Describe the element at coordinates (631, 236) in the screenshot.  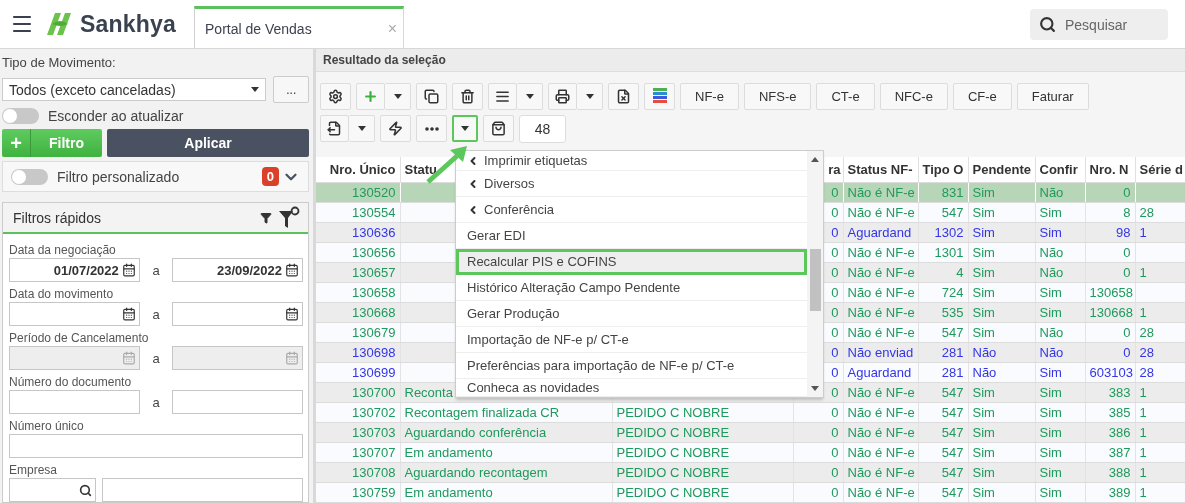
I see `menu-item: Gerar EDI` at that location.